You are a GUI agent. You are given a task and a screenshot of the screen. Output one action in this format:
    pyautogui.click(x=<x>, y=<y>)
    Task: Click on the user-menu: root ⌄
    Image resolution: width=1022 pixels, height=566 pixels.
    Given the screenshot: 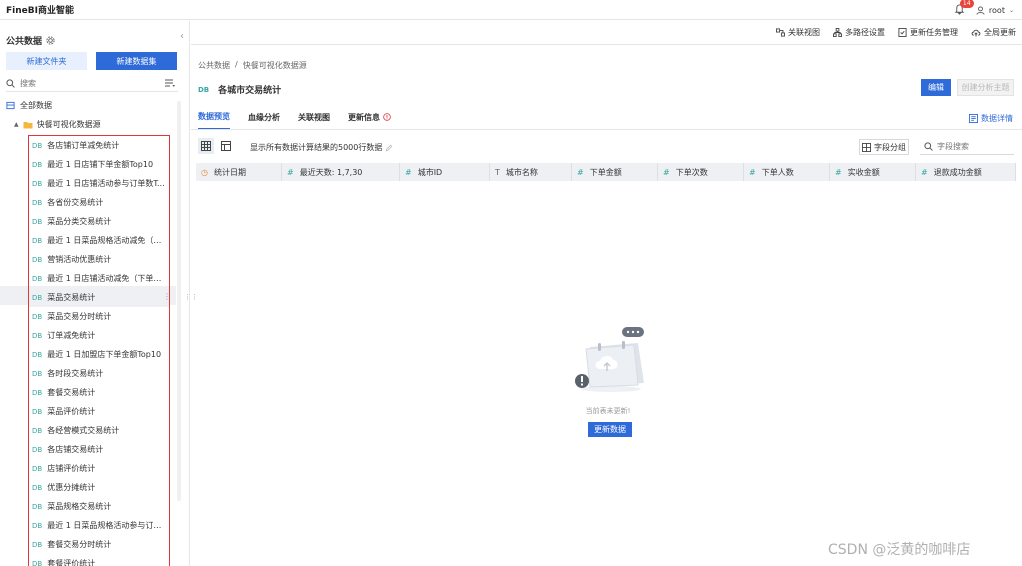 What is the action you would take?
    pyautogui.click(x=995, y=10)
    